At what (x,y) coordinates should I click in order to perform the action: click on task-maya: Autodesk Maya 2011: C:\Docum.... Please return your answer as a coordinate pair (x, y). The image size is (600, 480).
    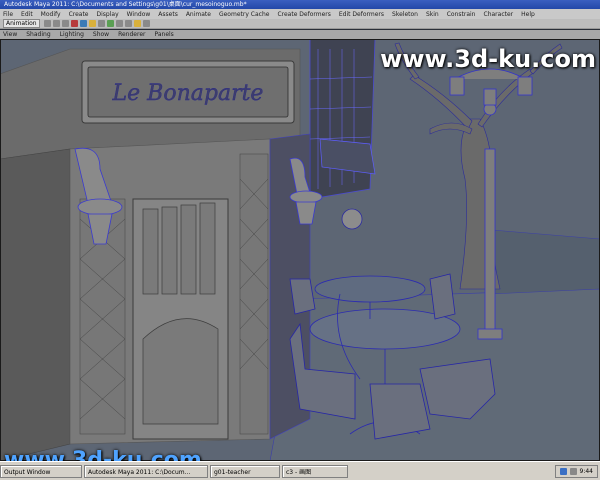
    Looking at the image, I should click on (146, 471).